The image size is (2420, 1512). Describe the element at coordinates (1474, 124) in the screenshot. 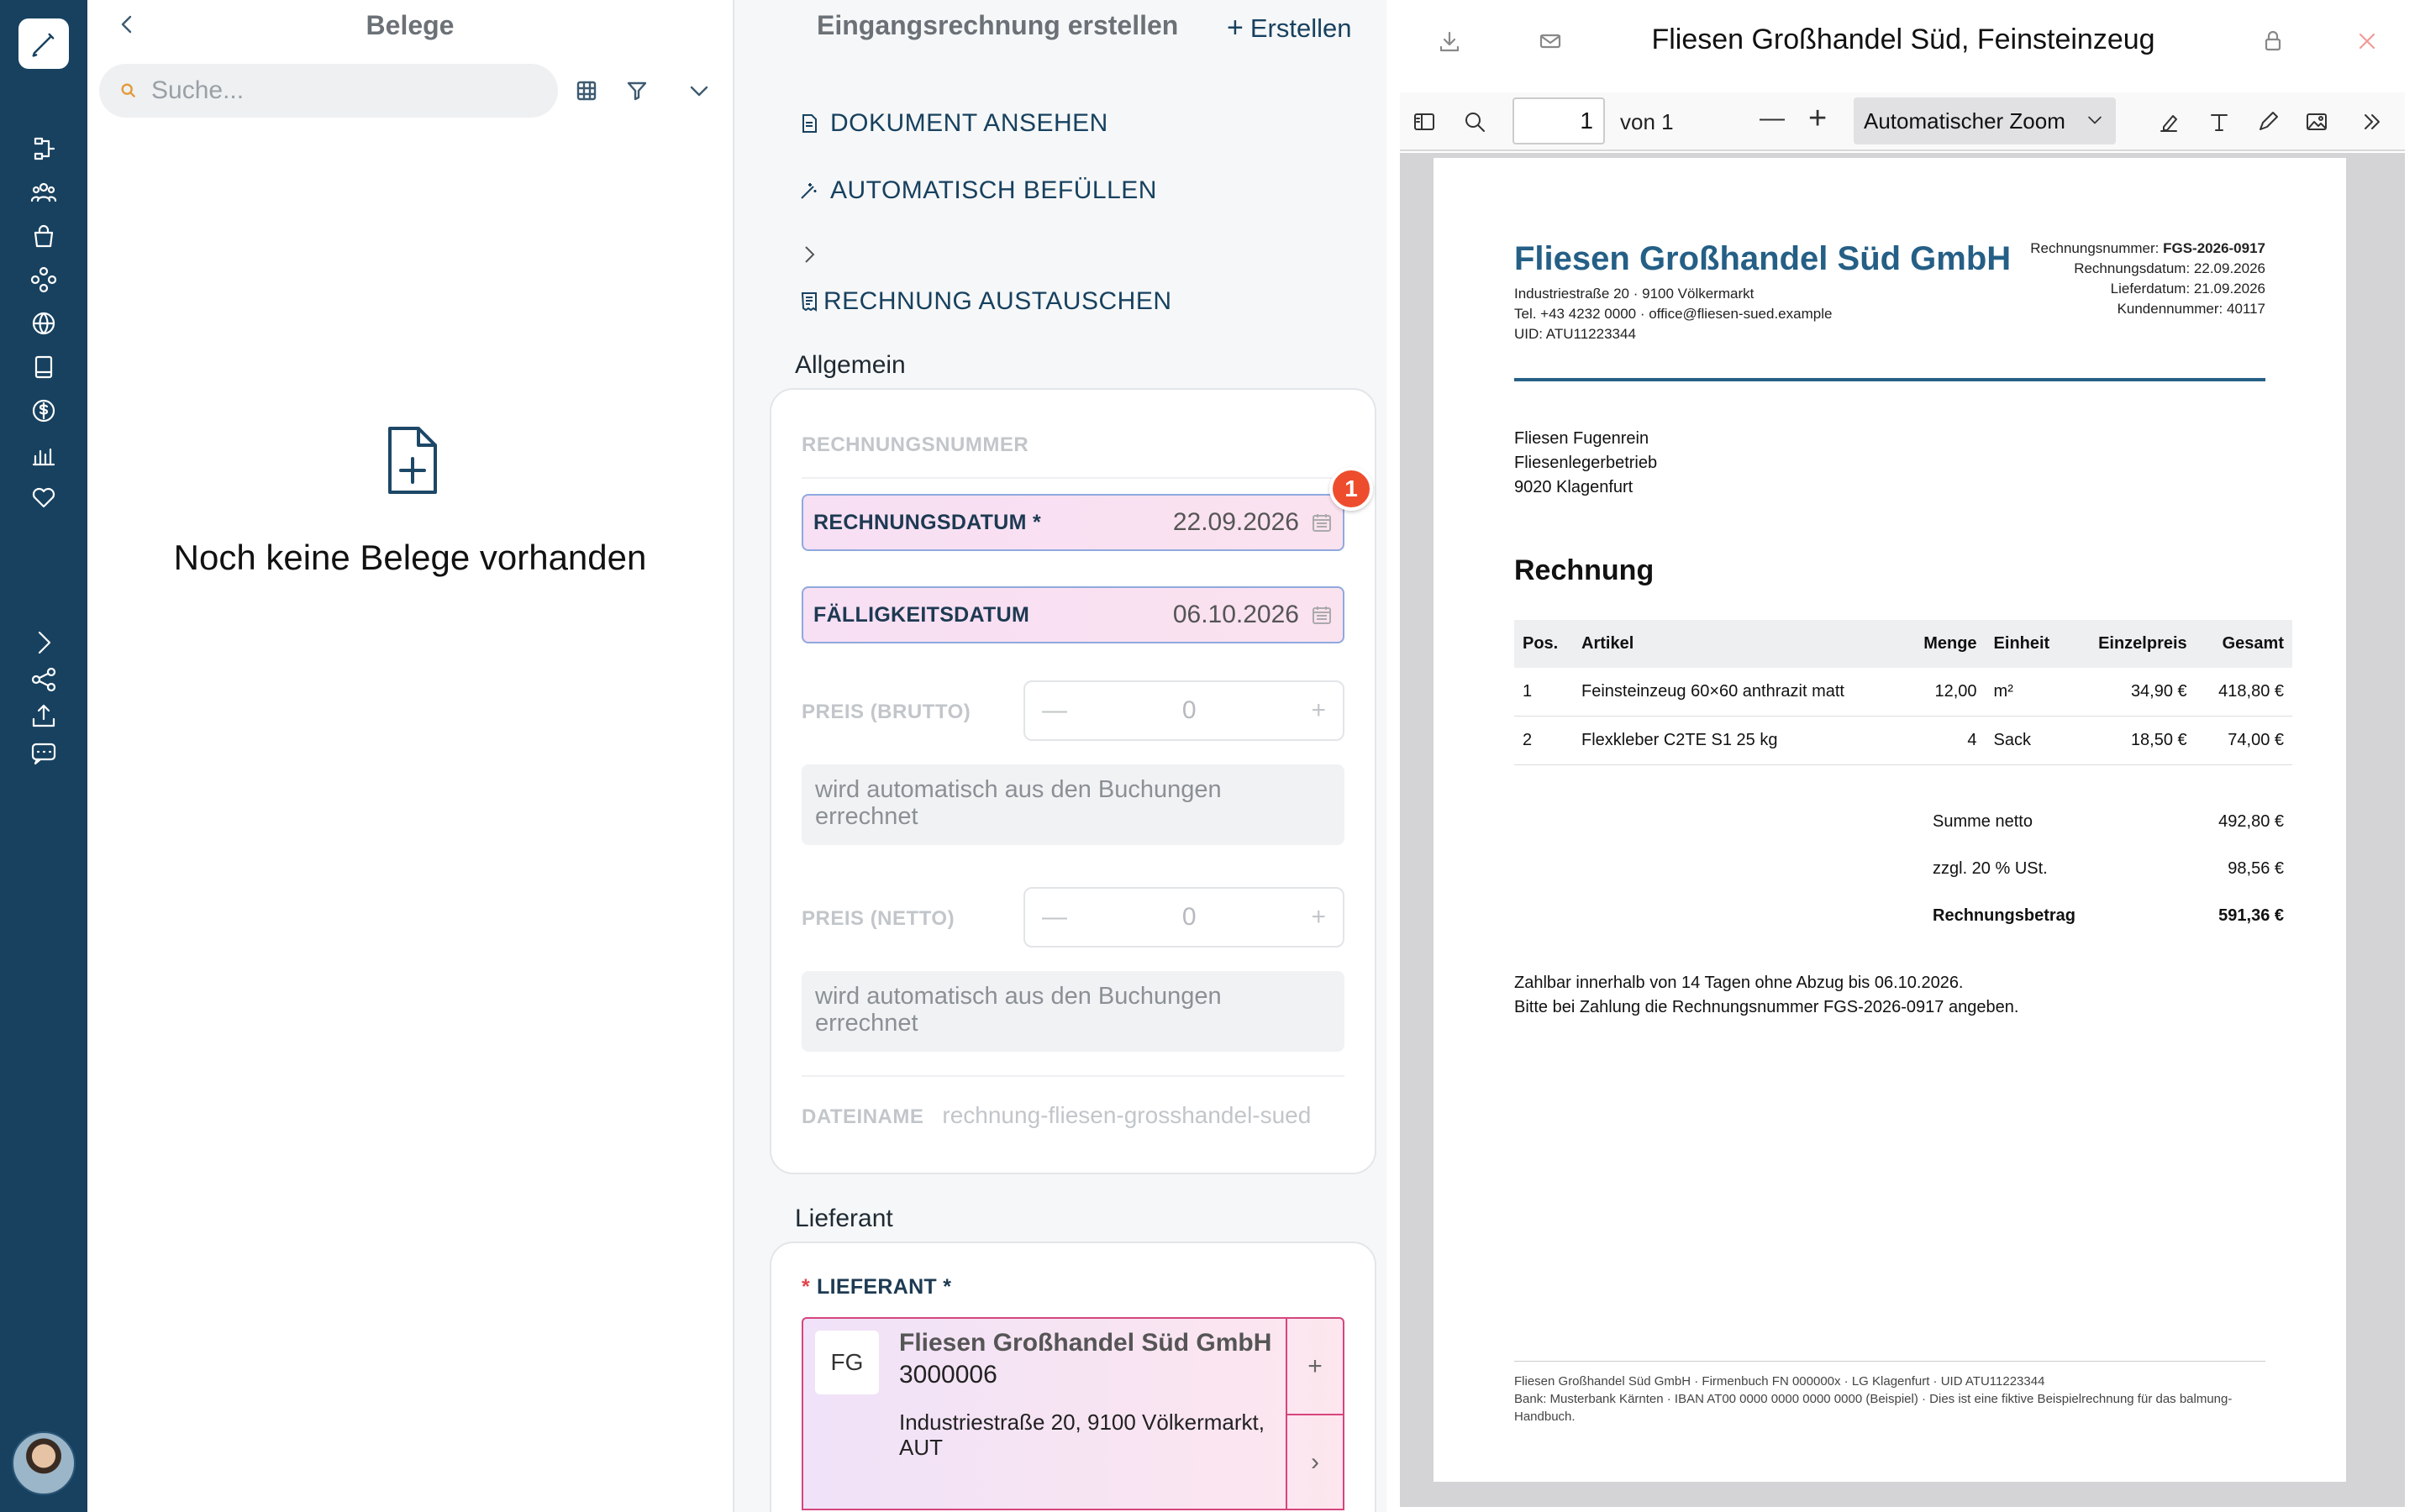

I see `search-icon` at that location.